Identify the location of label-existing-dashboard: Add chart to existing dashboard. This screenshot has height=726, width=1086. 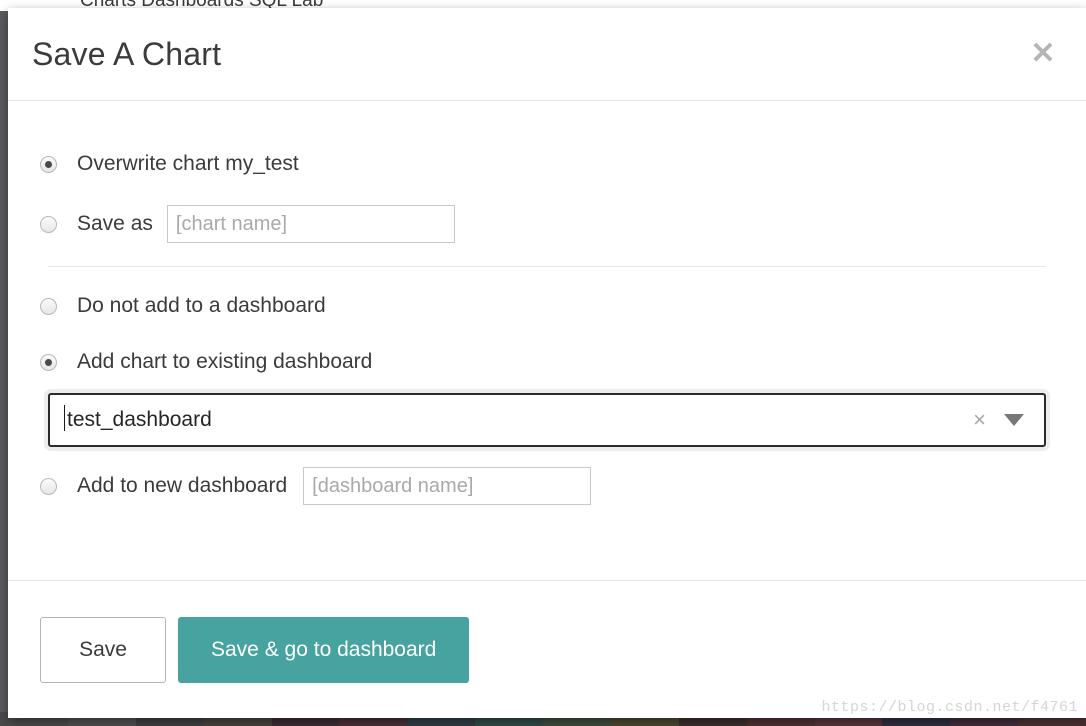
(225, 361).